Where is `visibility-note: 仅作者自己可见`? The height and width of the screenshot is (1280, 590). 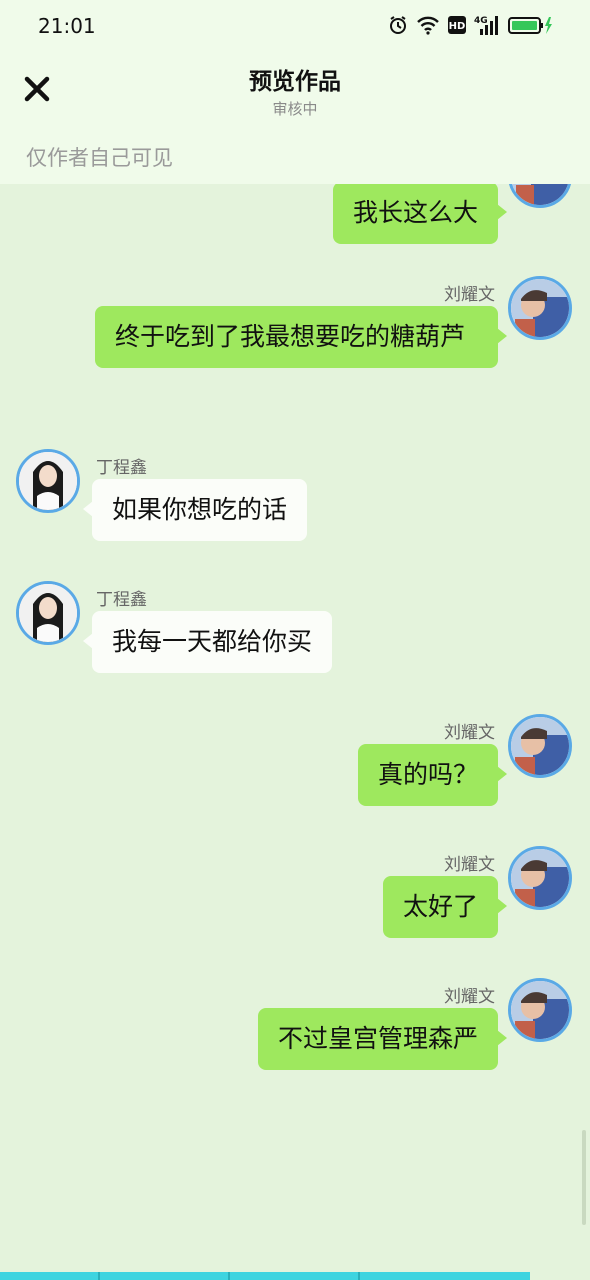 visibility-note: 仅作者自己可见 is located at coordinates (99, 158).